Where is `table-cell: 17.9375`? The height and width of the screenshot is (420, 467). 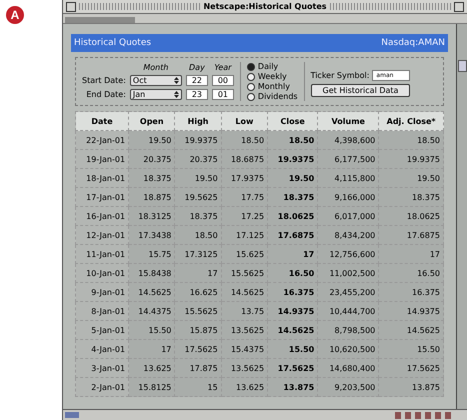
table-cell: 17.9375 is located at coordinates (244, 178).